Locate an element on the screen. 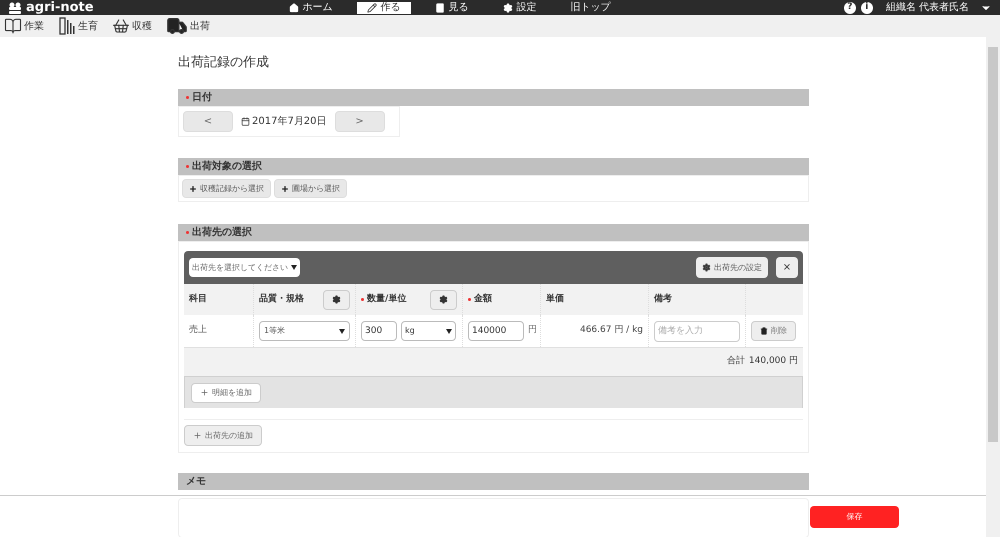  date-value: 2017年7月20日 is located at coordinates (284, 121).